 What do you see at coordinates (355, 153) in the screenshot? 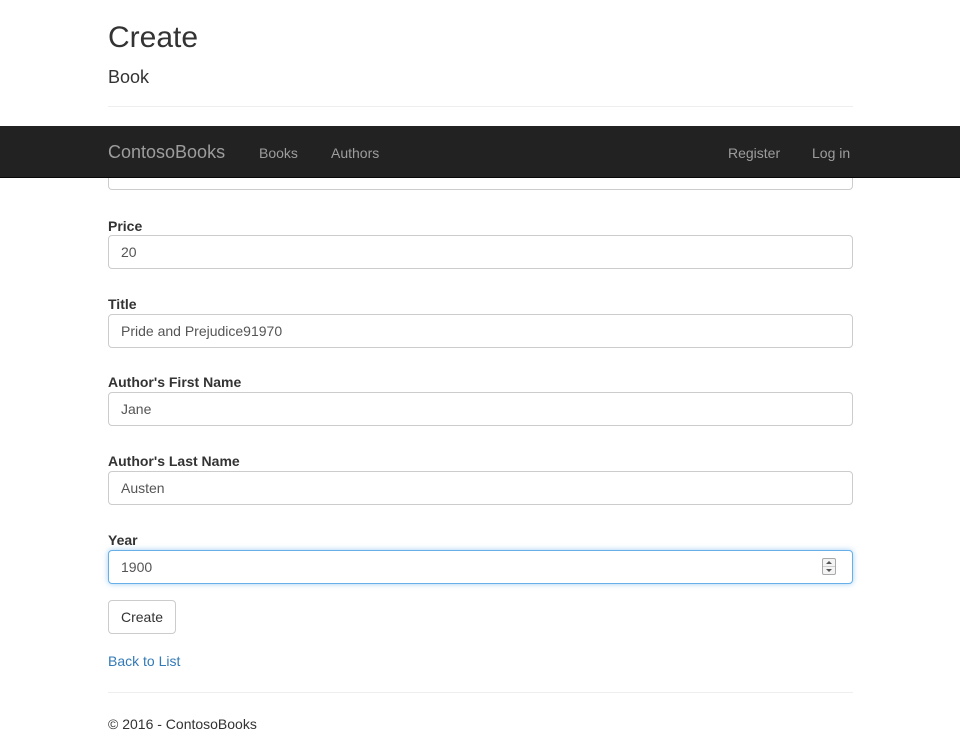
I see `nav-link-authors: Authors` at bounding box center [355, 153].